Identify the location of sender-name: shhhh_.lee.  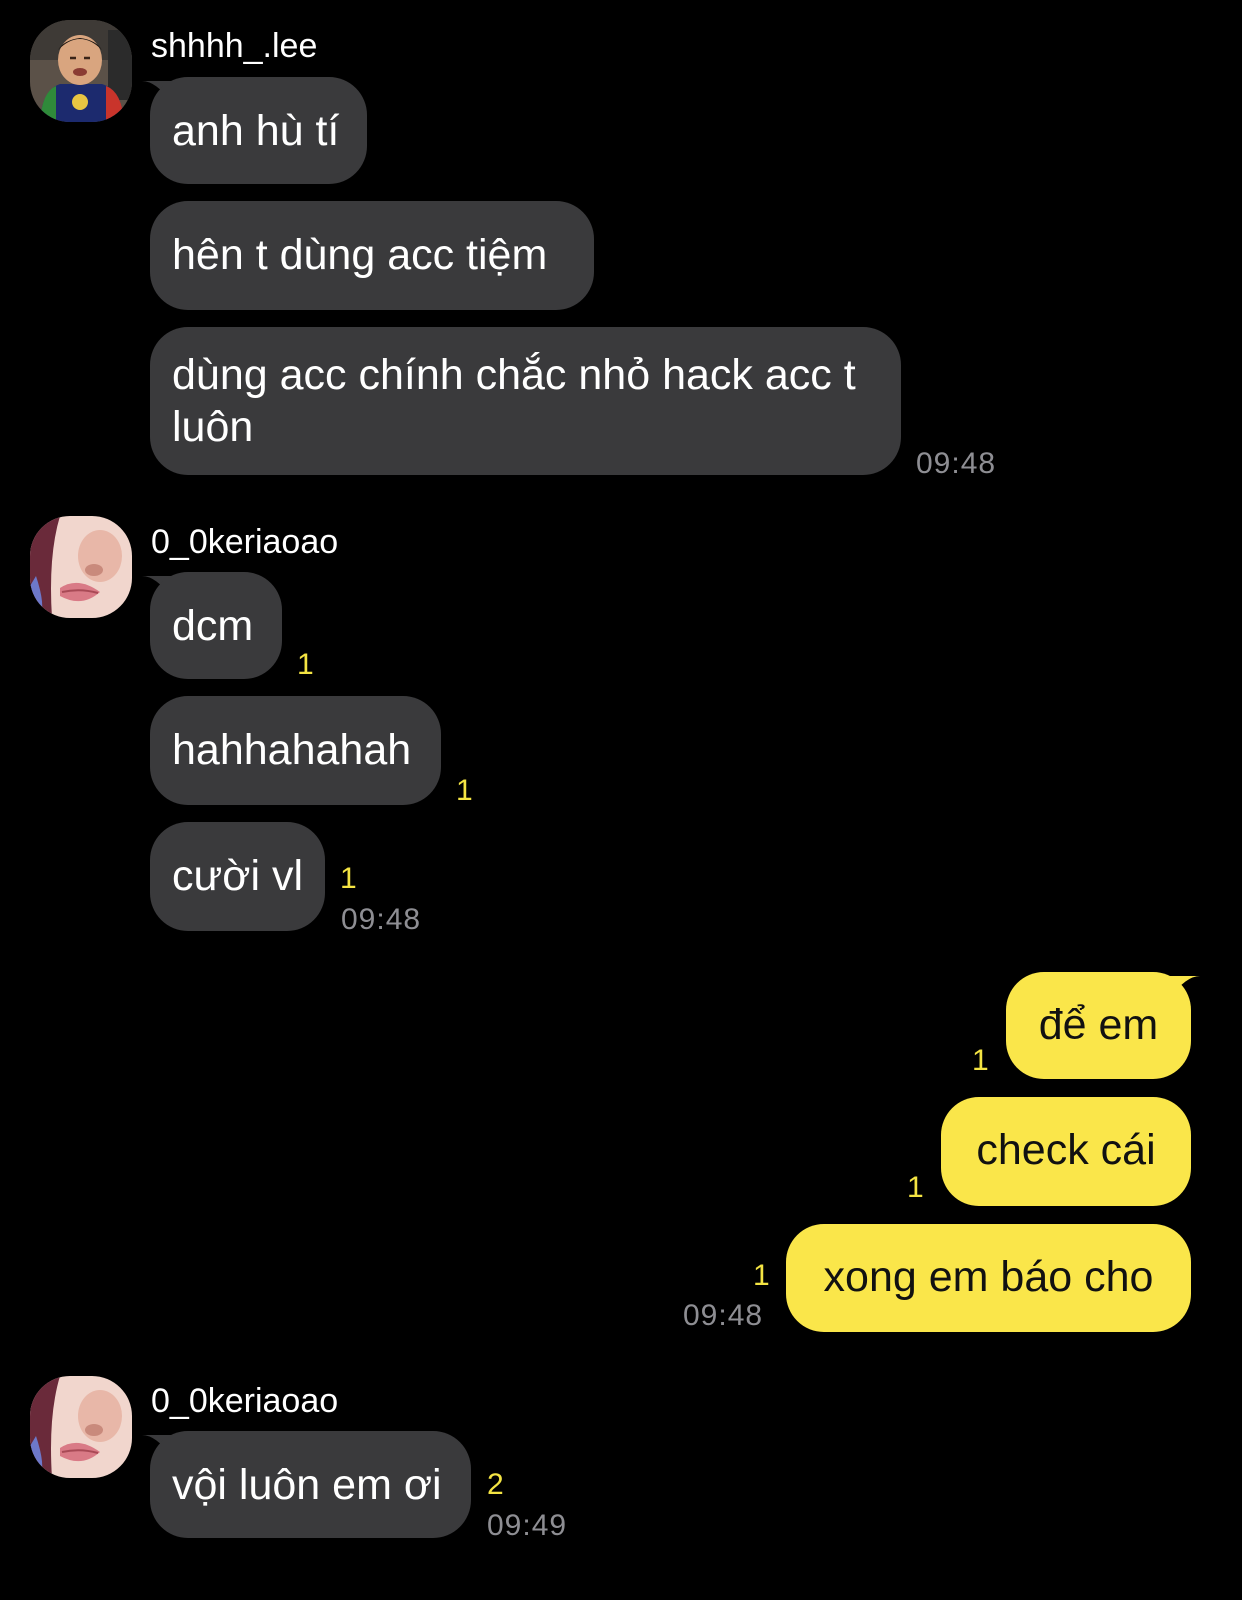
(234, 46).